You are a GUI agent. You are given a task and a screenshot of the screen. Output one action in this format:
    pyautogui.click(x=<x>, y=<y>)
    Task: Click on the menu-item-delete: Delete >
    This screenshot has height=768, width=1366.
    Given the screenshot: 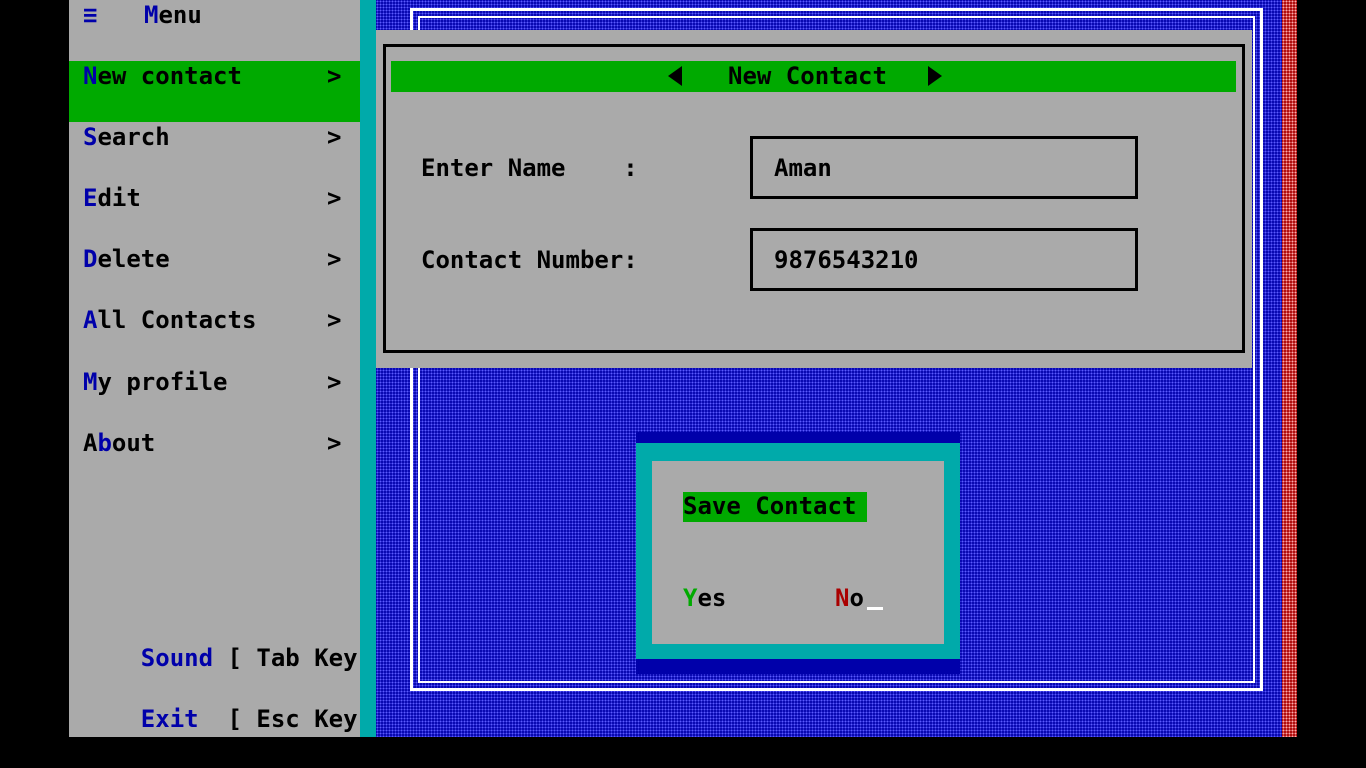 What is the action you would take?
    pyautogui.click(x=214, y=274)
    